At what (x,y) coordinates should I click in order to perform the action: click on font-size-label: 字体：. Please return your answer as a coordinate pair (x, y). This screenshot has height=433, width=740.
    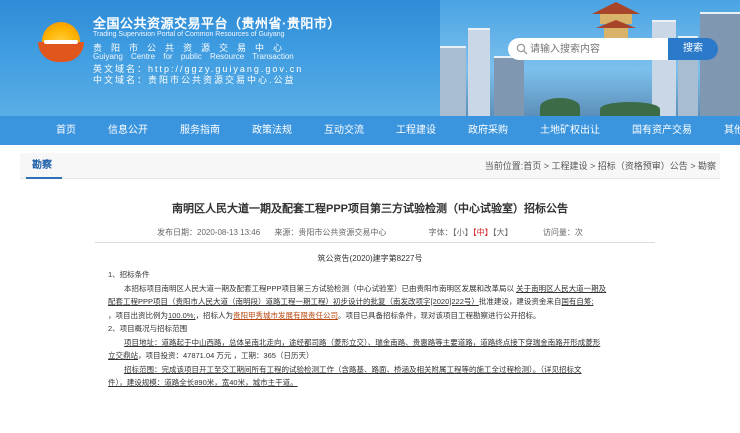
    Looking at the image, I should click on (440, 232).